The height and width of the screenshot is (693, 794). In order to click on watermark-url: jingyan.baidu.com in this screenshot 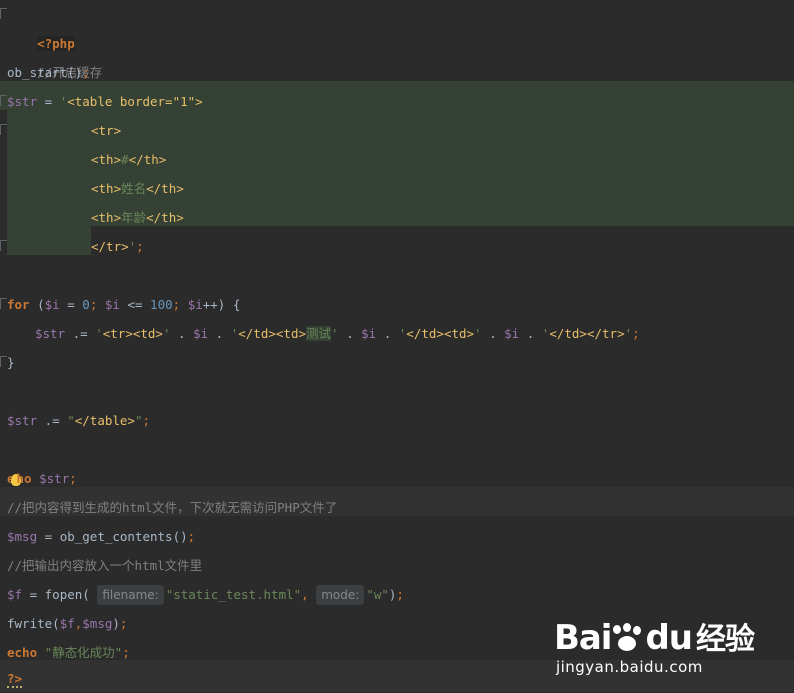, I will do `click(629, 667)`.